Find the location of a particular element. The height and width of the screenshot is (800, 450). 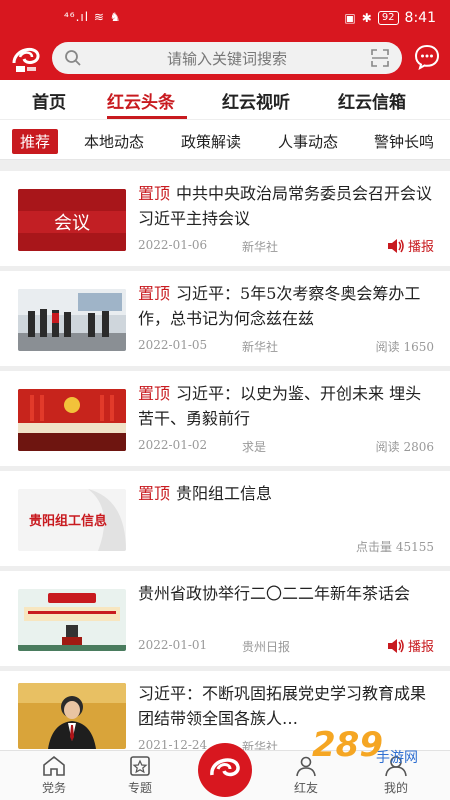

bluetooth-icon: ✱ is located at coordinates (366, 18).